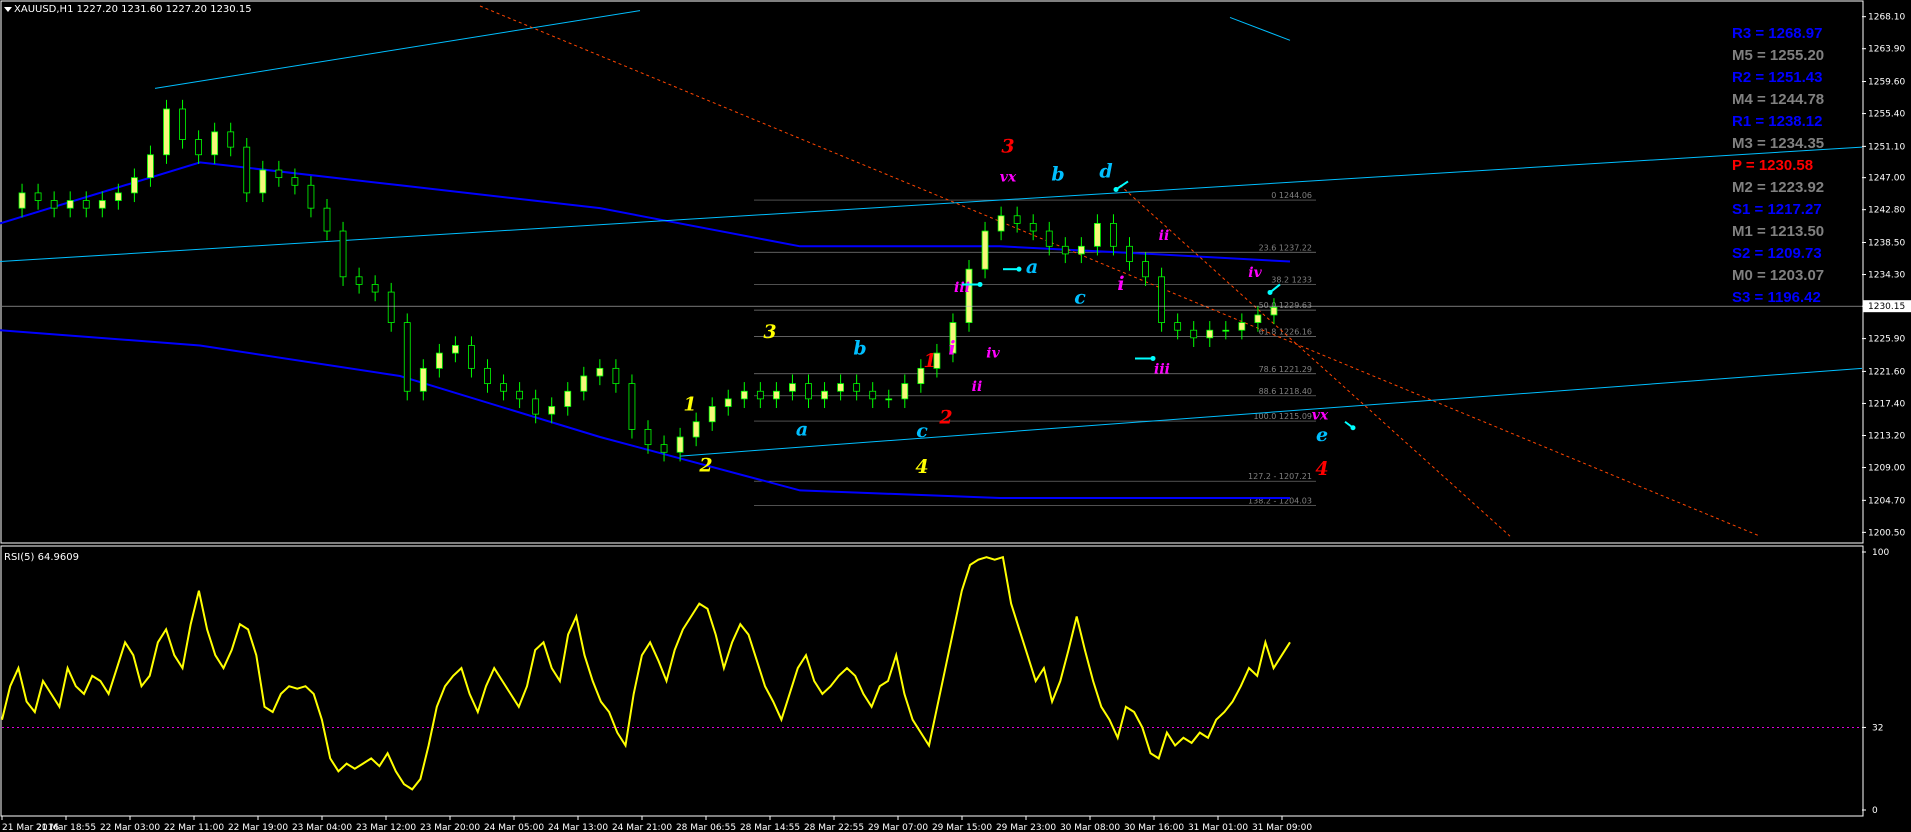 This screenshot has width=1911, height=832. What do you see at coordinates (1773, 165) in the screenshot?
I see `pivot-level: P = 1230.58` at bounding box center [1773, 165].